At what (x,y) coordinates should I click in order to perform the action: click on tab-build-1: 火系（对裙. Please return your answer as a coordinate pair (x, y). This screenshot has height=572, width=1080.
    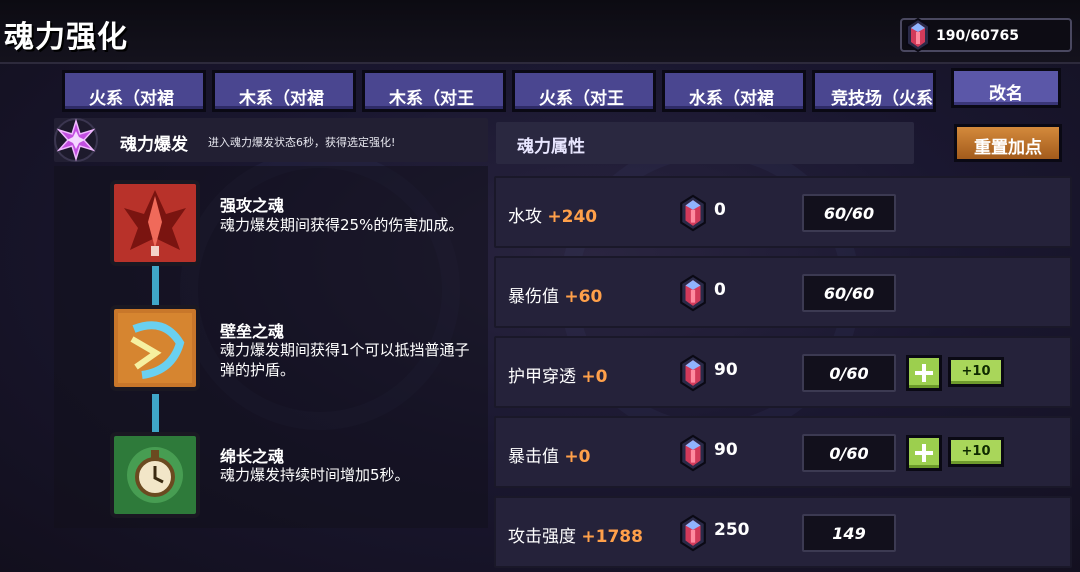
    Looking at the image, I should click on (134, 91).